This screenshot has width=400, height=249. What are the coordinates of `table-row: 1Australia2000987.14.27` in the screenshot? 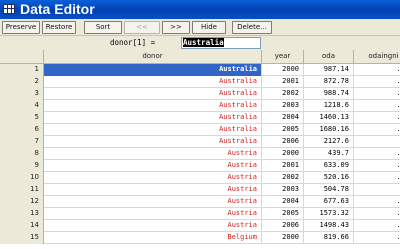 It's located at (200, 70).